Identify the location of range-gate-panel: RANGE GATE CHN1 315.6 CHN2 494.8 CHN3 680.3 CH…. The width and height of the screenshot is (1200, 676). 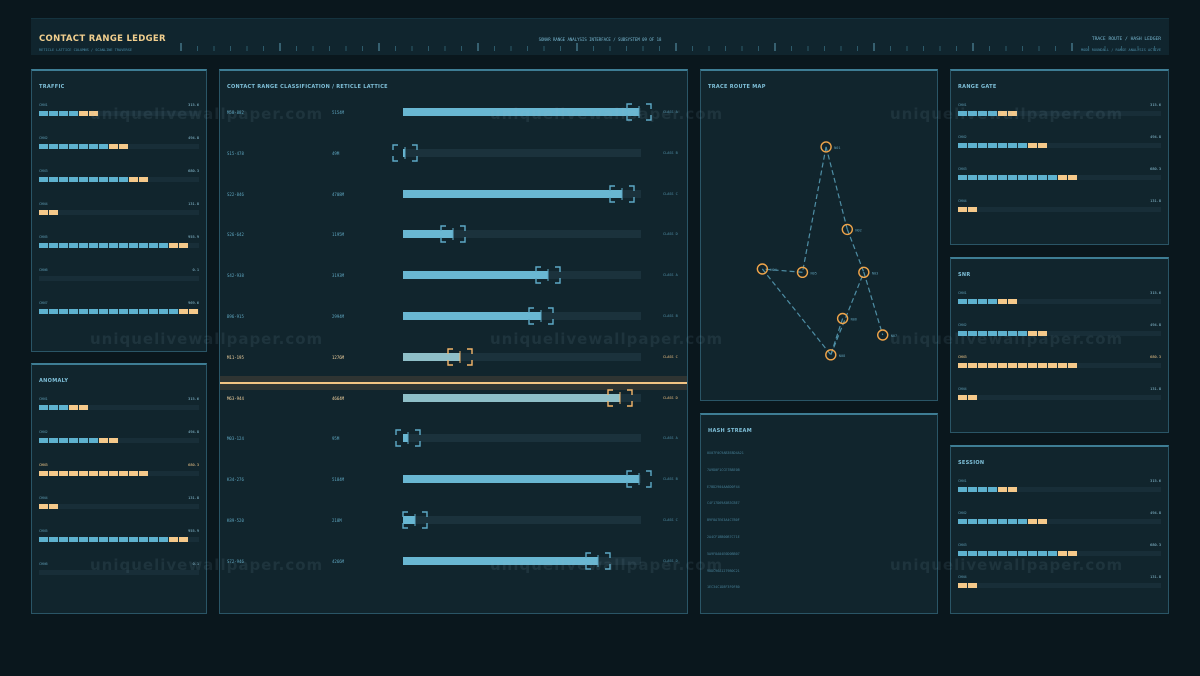
(1059, 157).